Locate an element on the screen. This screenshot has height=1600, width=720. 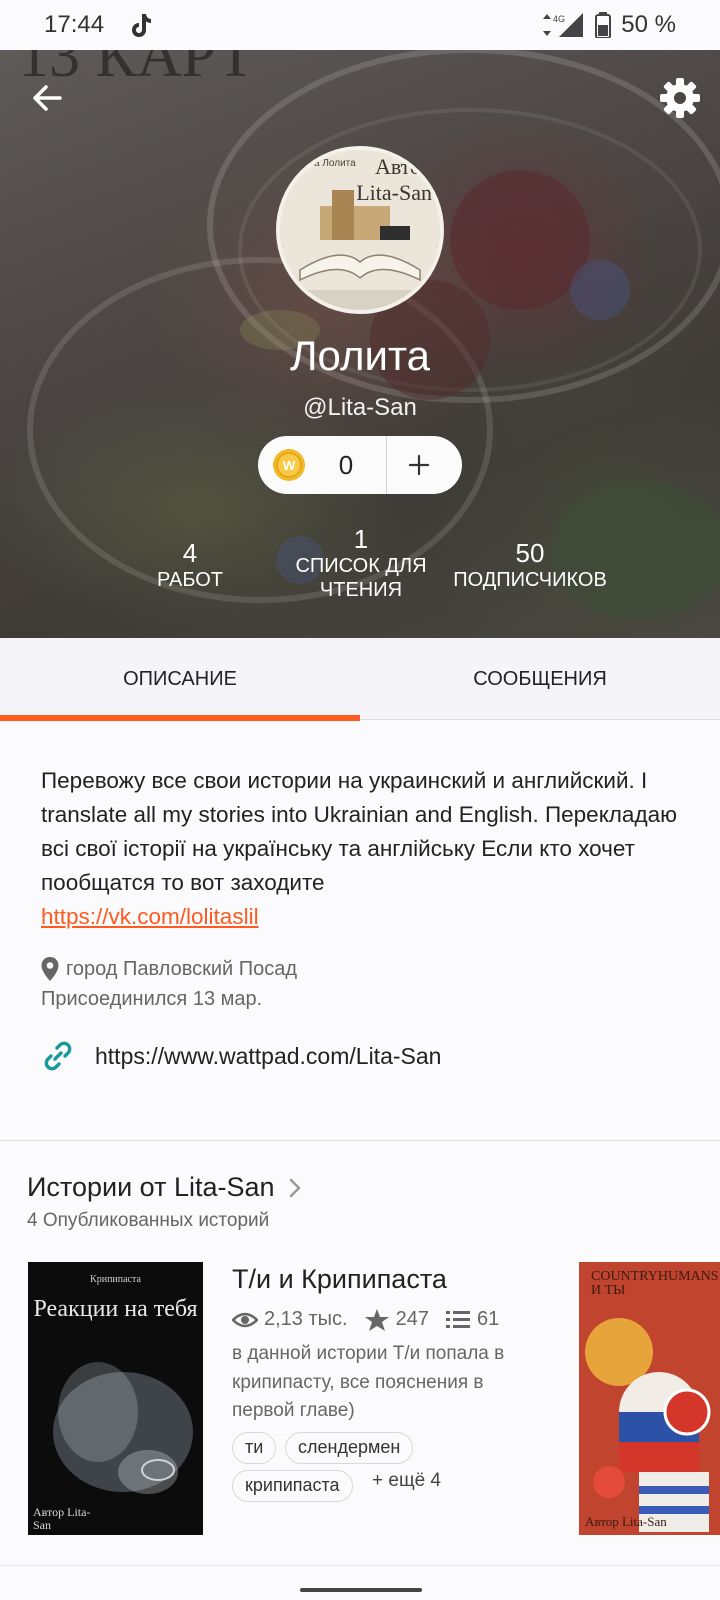
stat-followers: 50 ПОДПИСЧИКОВ is located at coordinates (530, 565).